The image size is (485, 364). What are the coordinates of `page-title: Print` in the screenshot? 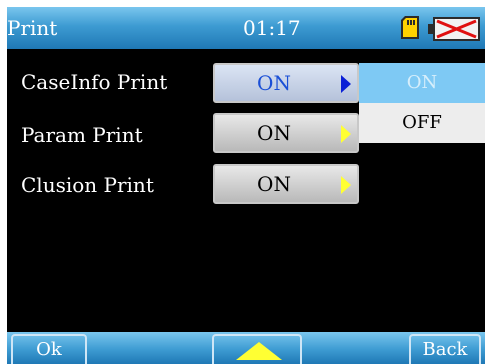 It's located at (32, 28).